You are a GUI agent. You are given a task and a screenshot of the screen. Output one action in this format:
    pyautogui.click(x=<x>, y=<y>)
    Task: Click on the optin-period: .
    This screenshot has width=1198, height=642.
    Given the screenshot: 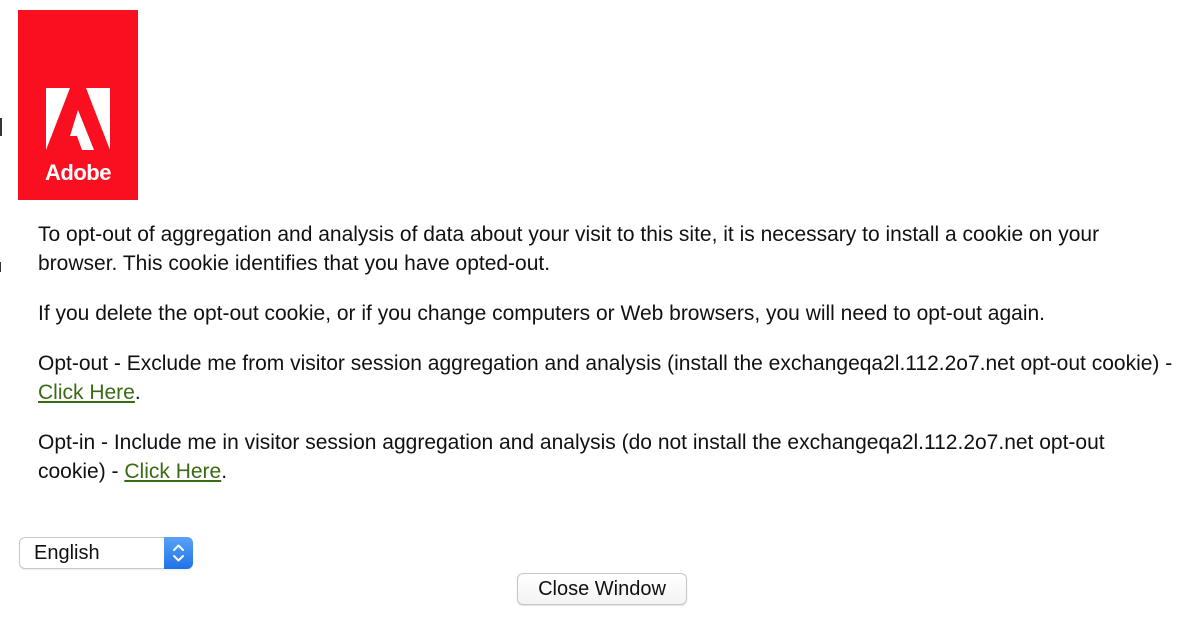 What is the action you would take?
    pyautogui.click(x=224, y=471)
    